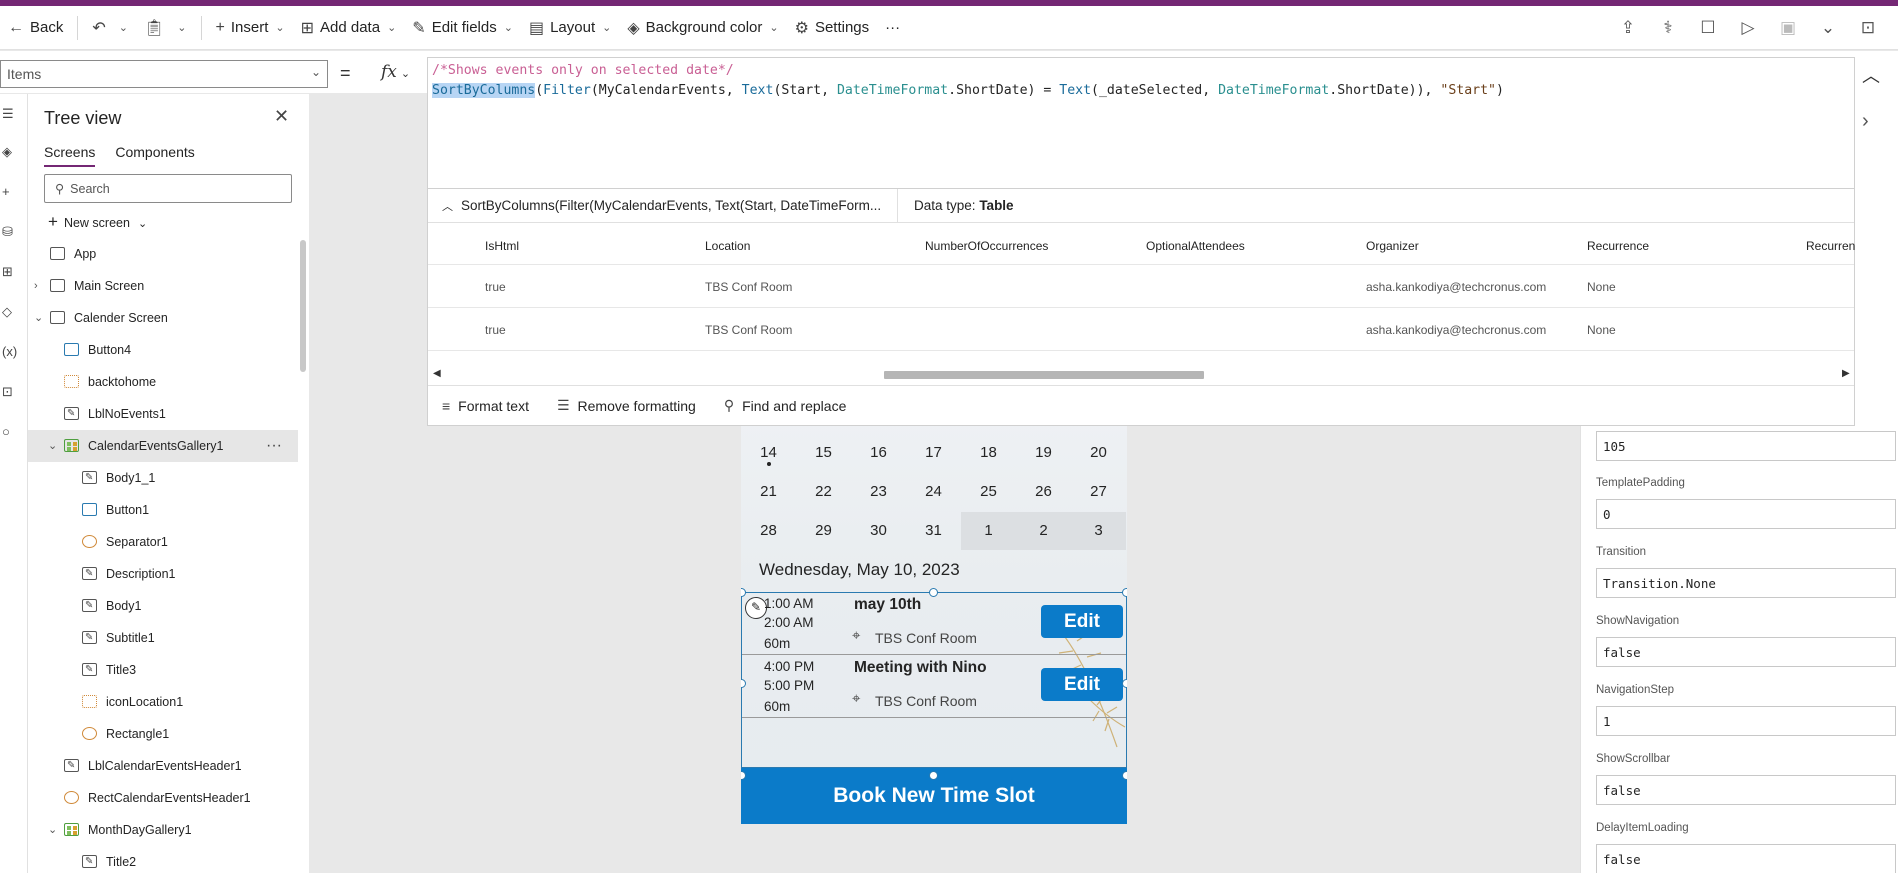 Image resolution: width=1898 pixels, height=873 pixels. I want to click on calendar-day: 25, so click(988, 492).